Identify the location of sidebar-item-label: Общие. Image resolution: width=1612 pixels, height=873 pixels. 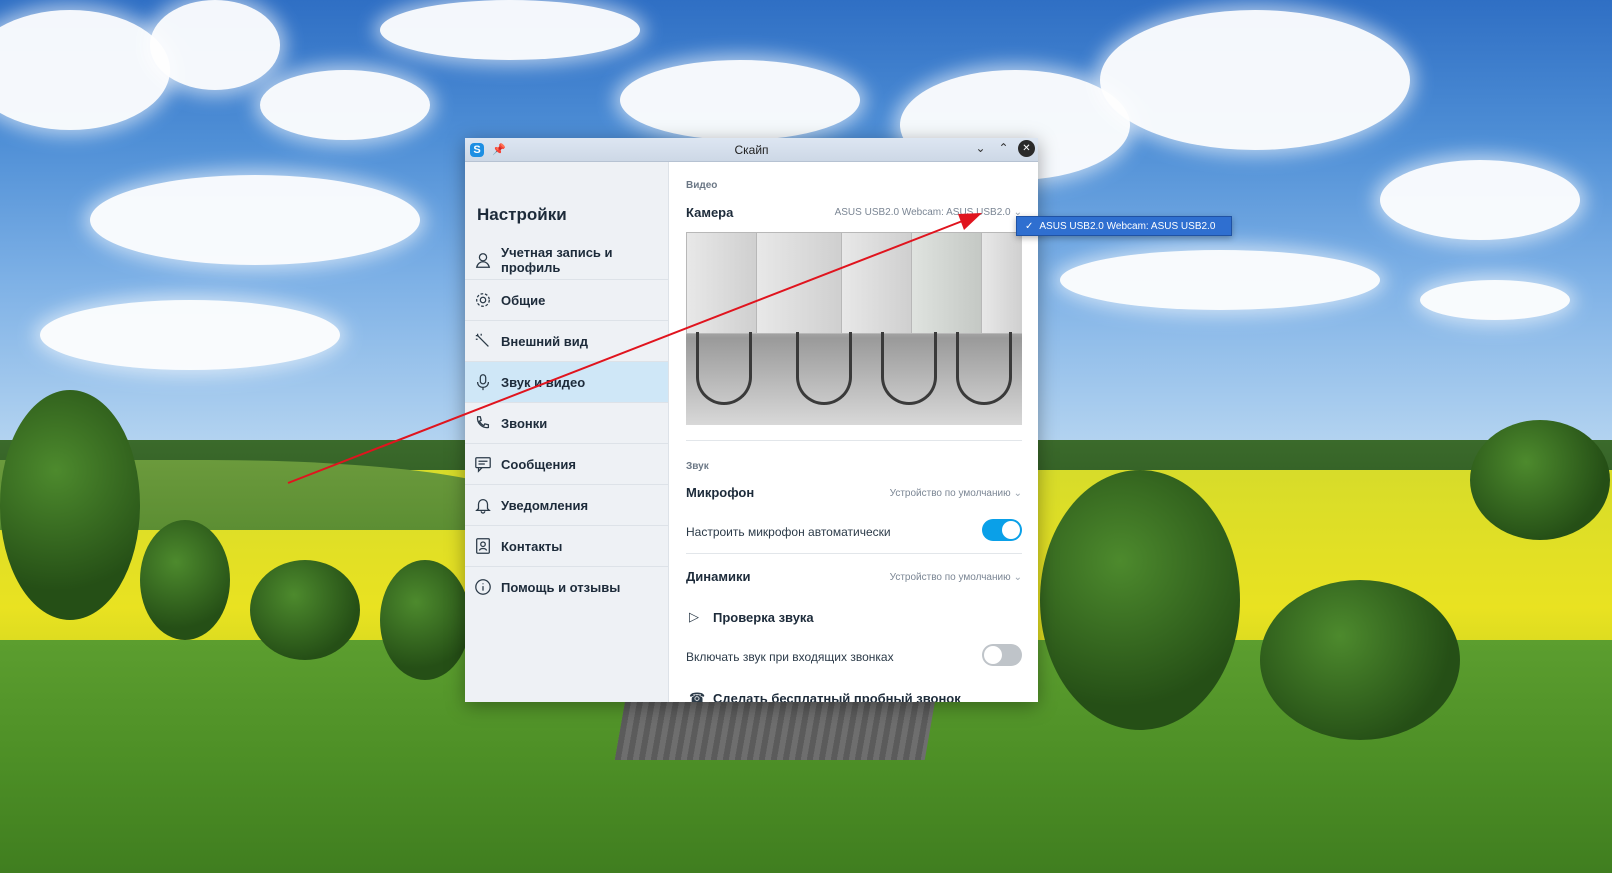
(523, 300).